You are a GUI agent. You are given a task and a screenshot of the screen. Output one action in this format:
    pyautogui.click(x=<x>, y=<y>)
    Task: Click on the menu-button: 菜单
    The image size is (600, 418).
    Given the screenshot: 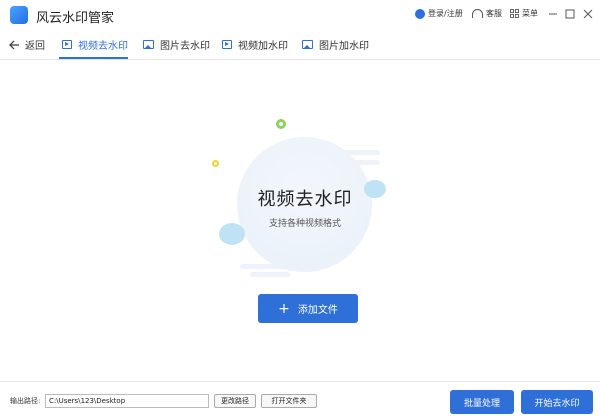 What is the action you would take?
    pyautogui.click(x=524, y=13)
    